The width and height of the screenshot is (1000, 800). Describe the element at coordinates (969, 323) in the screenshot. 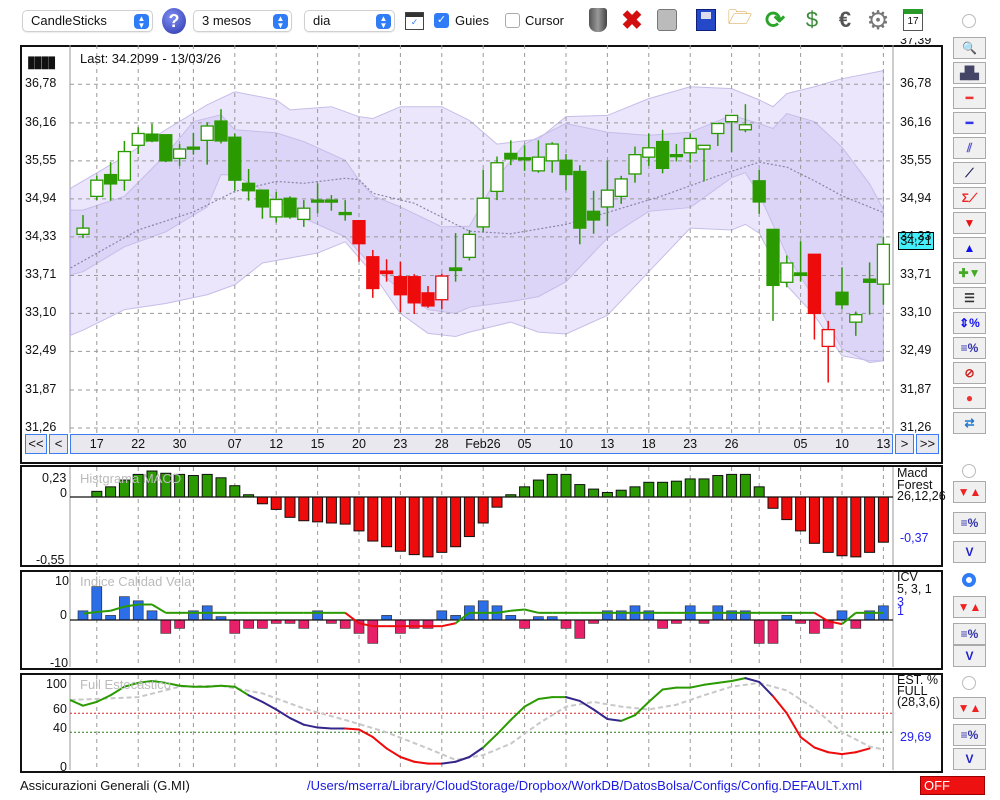

I see `percent-range-icon: ⇕%` at that location.